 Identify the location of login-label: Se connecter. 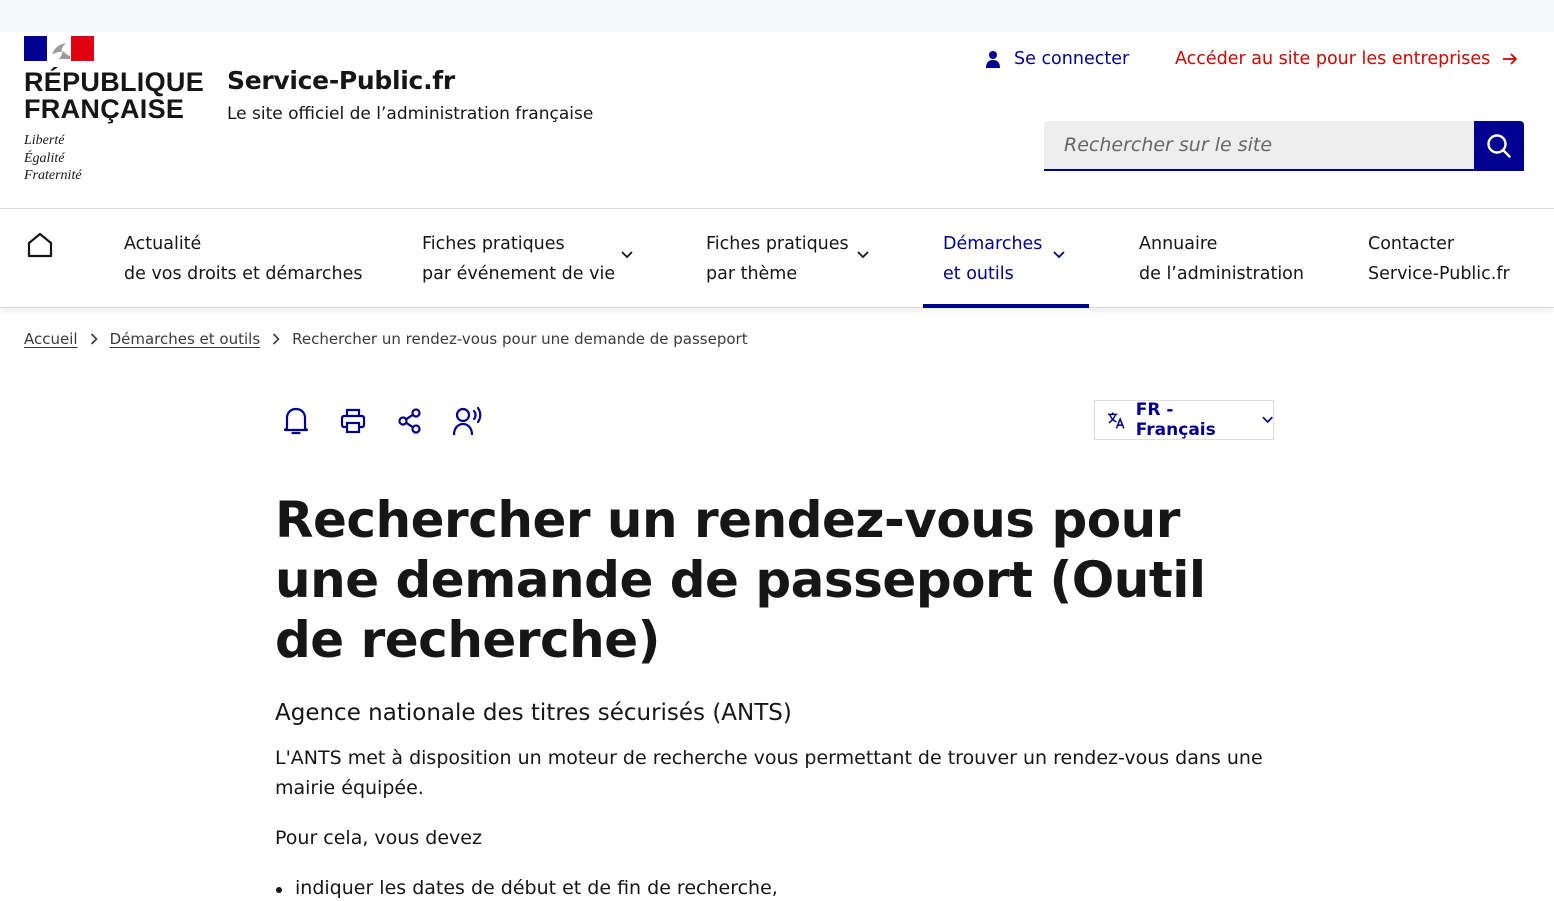
(1072, 59).